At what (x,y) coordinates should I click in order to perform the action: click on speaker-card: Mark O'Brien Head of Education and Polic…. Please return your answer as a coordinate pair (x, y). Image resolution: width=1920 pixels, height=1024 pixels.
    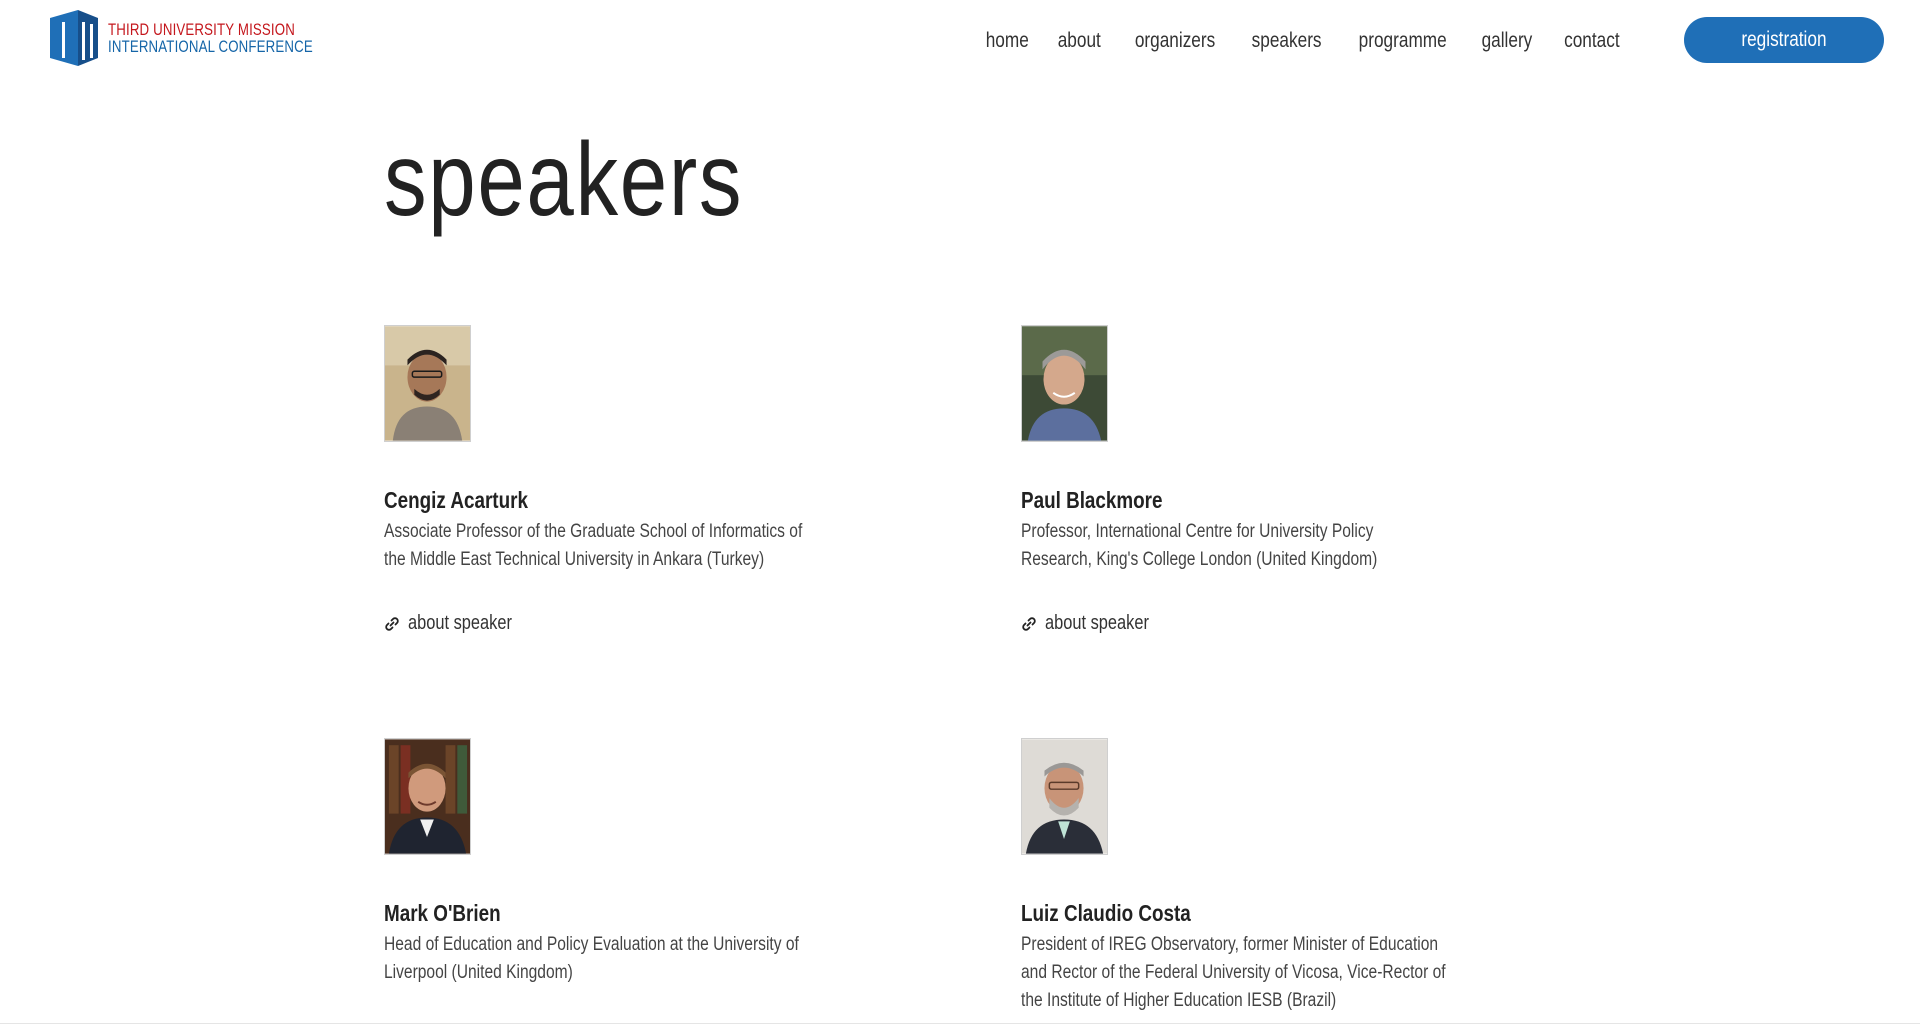
    Looking at the image, I should click on (624, 862).